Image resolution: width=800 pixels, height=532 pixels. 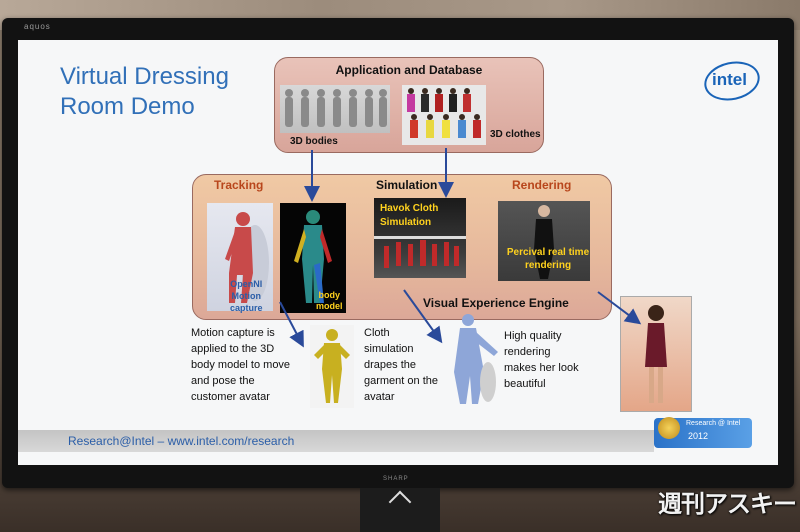 What do you see at coordinates (727, 504) in the screenshot?
I see `watermark: 週刊アスキー` at bounding box center [727, 504].